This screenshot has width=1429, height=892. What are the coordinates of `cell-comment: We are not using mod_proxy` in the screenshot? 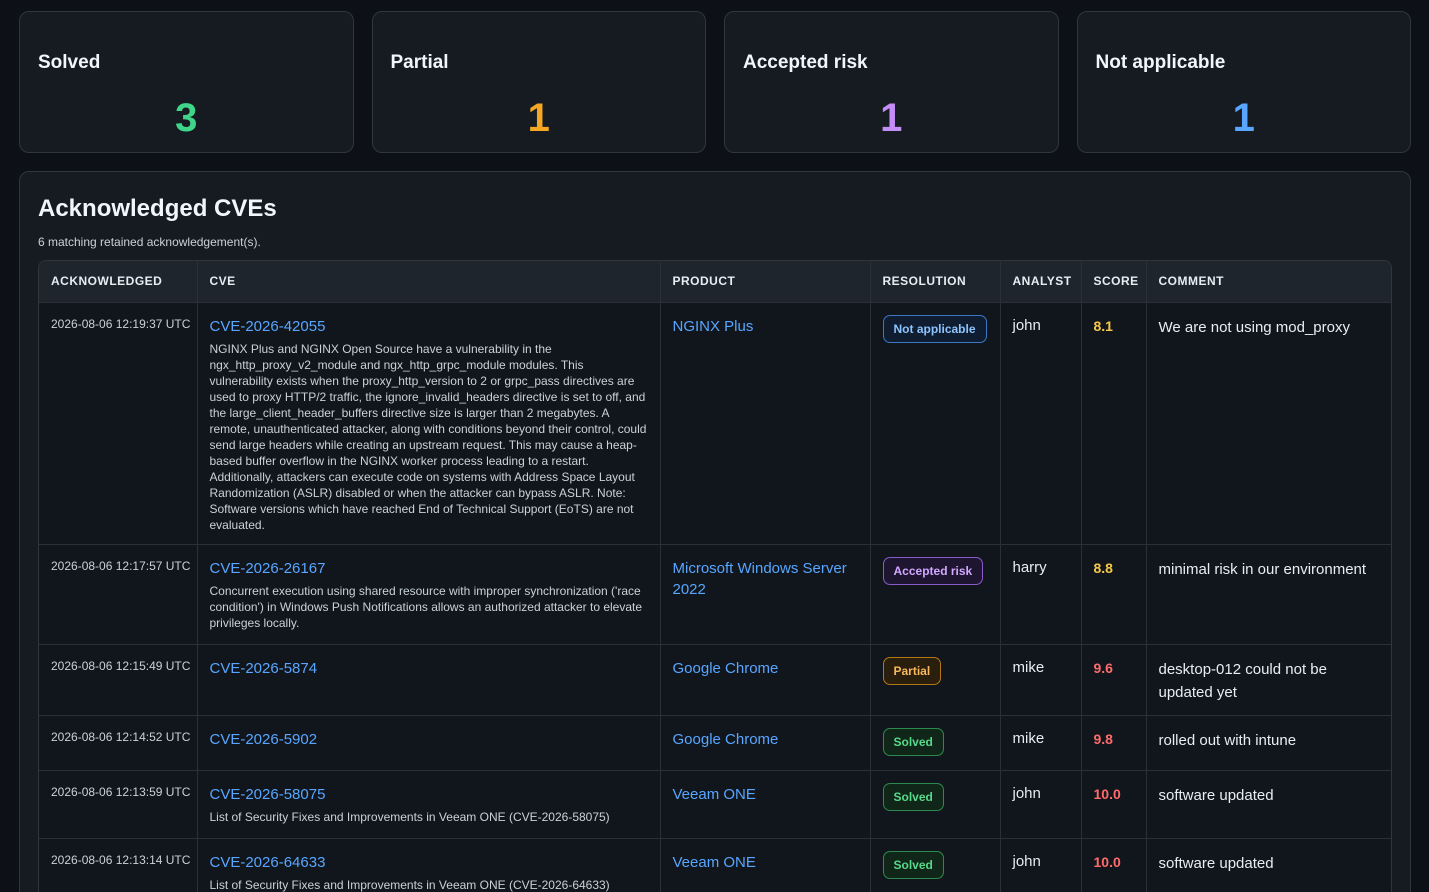 It's located at (1268, 422).